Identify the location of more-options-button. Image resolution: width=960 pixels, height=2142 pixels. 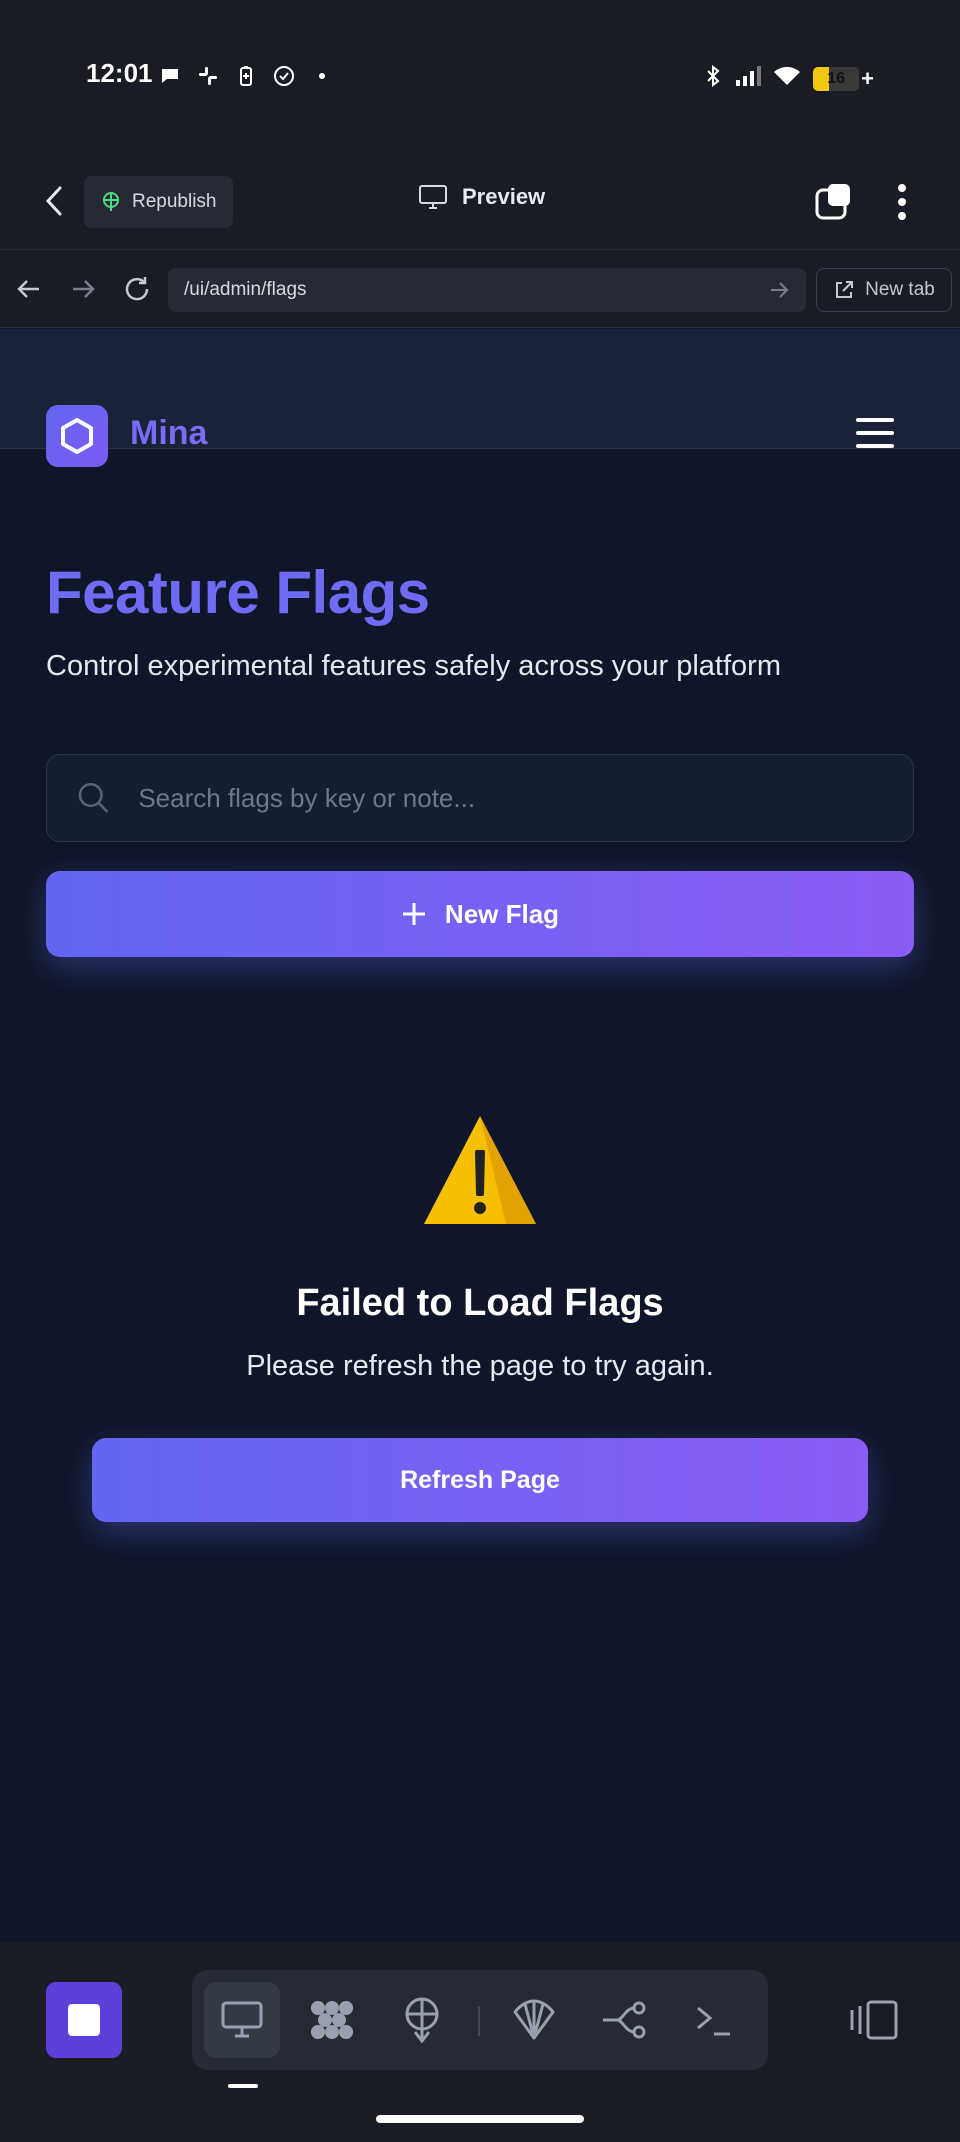
(902, 202).